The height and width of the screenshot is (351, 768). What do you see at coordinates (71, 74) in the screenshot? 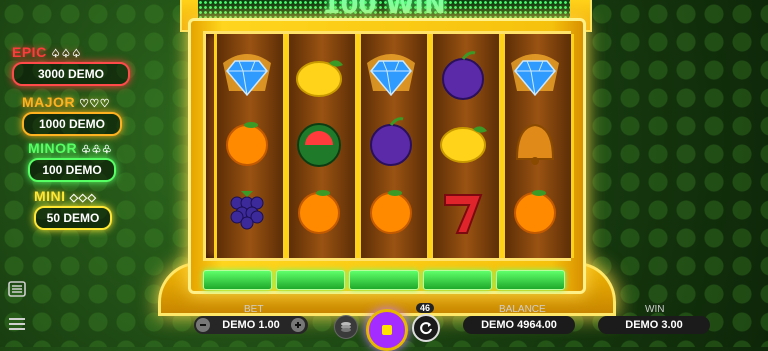
I see `jackpot-epic-value: 3000 DEMO` at bounding box center [71, 74].